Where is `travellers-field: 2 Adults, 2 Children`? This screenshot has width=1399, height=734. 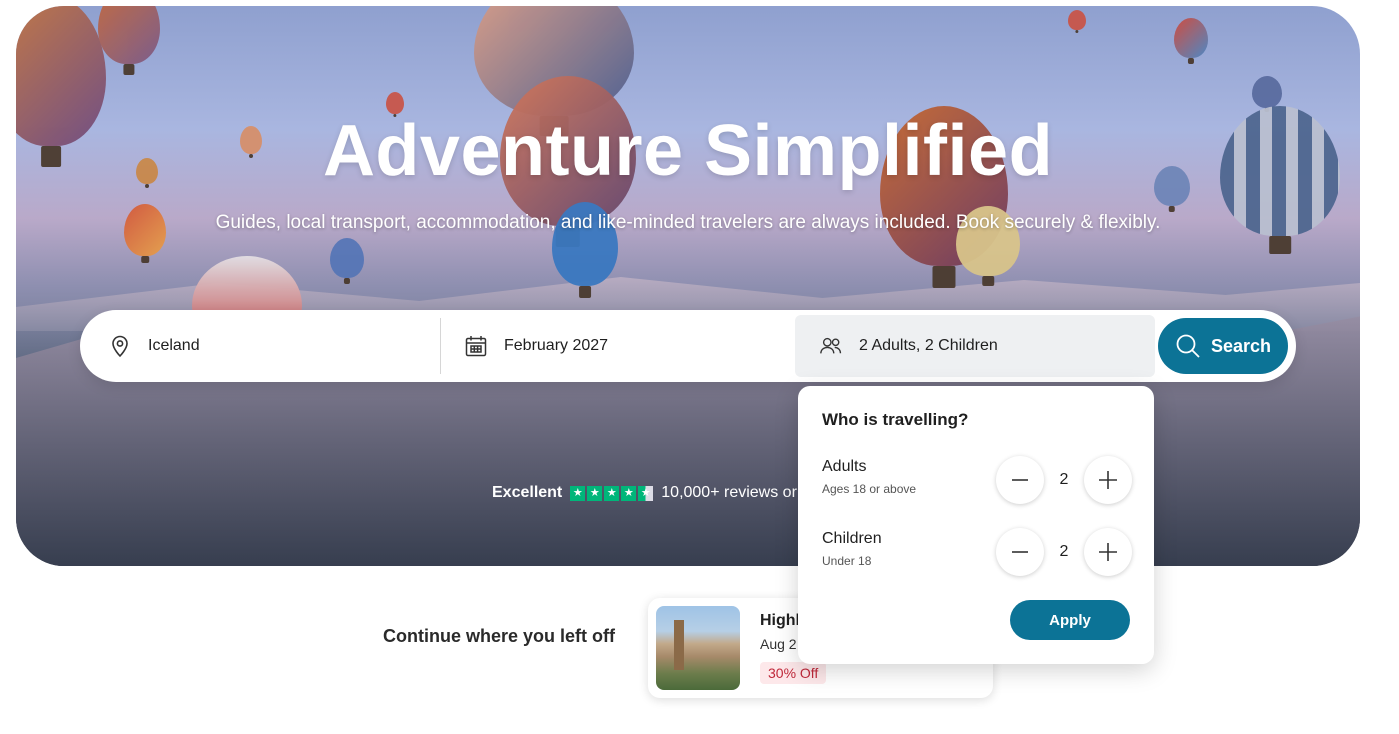 travellers-field: 2 Adults, 2 Children is located at coordinates (975, 346).